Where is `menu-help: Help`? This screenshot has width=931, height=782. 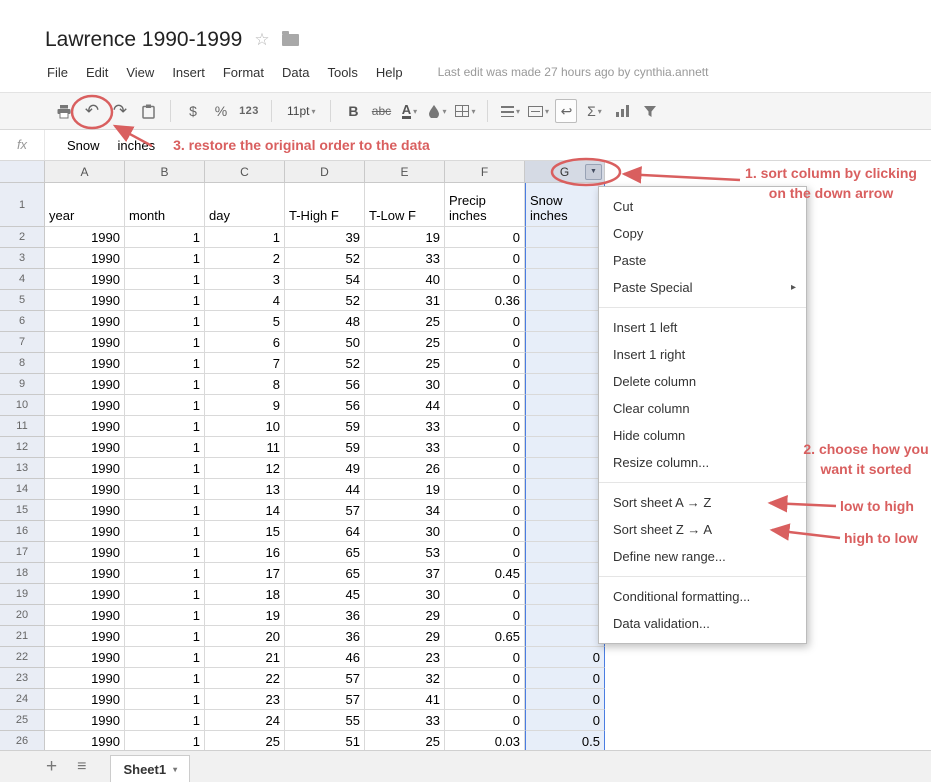 menu-help: Help is located at coordinates (389, 72).